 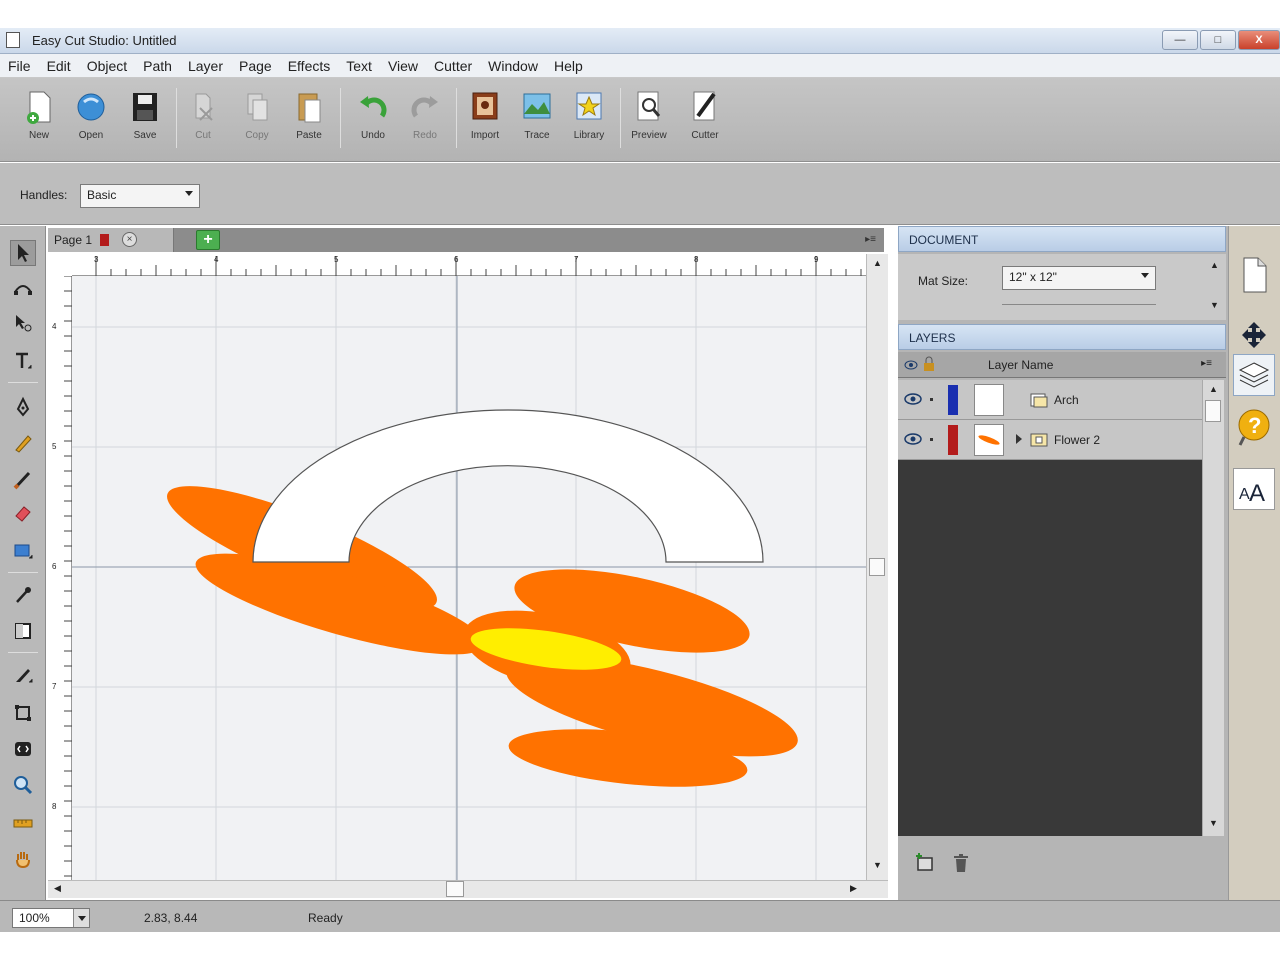 What do you see at coordinates (373, 121) in the screenshot?
I see `undo-button: Undo` at bounding box center [373, 121].